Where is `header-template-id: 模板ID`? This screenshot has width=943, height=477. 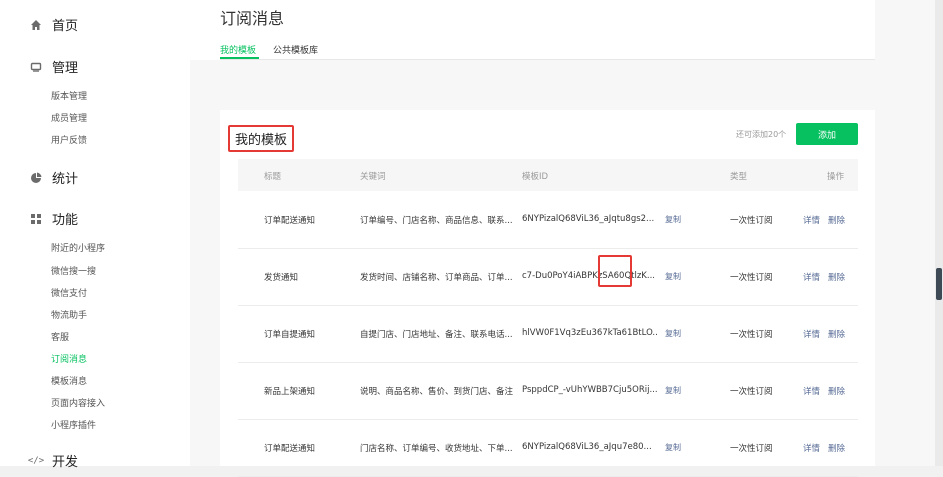 header-template-id: 模板ID is located at coordinates (535, 177).